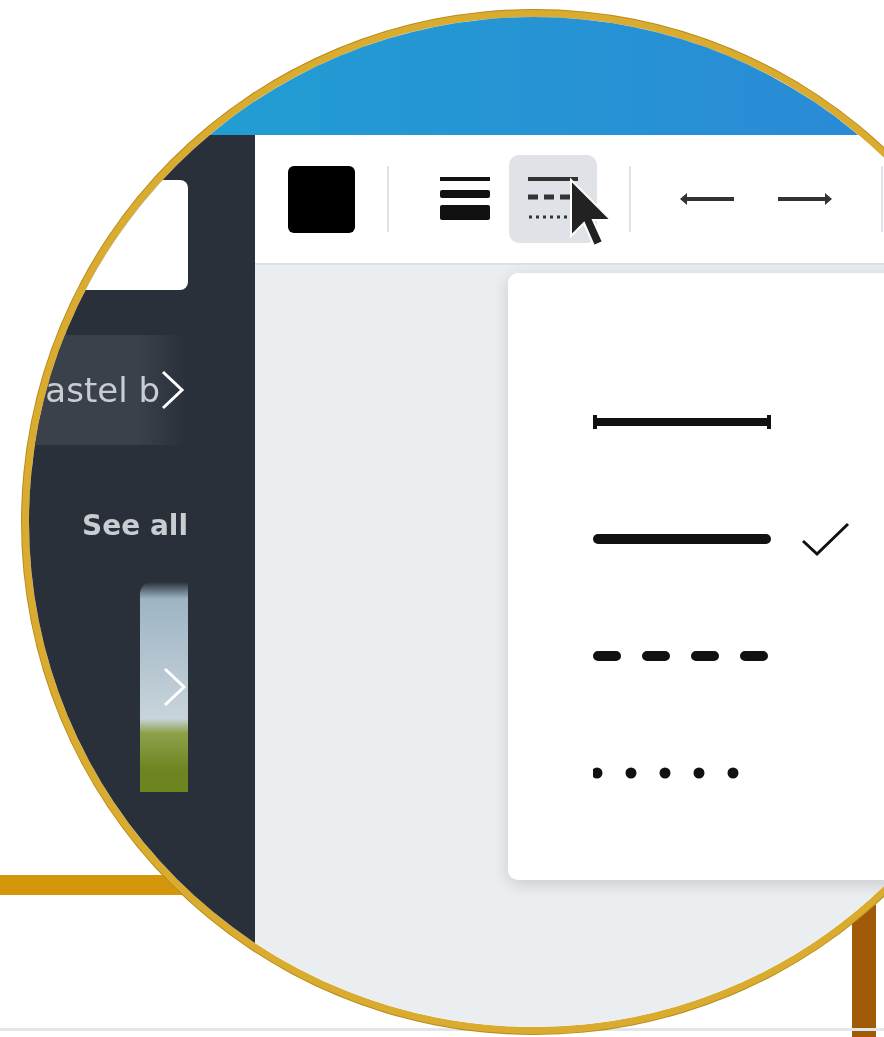 The height and width of the screenshot is (1037, 884). I want to click on arrow-right-icon, so click(805, 199).